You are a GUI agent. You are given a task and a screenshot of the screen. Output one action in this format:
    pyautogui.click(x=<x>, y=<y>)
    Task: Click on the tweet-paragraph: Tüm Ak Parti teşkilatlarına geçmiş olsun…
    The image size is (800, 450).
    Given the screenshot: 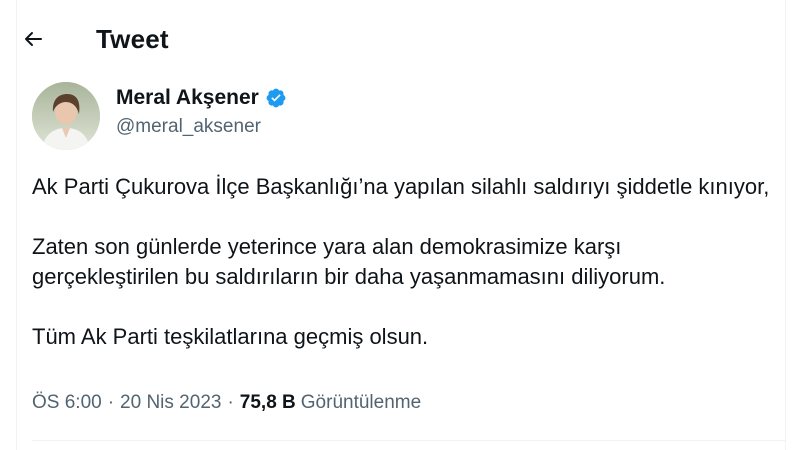 What is the action you would take?
    pyautogui.click(x=230, y=336)
    